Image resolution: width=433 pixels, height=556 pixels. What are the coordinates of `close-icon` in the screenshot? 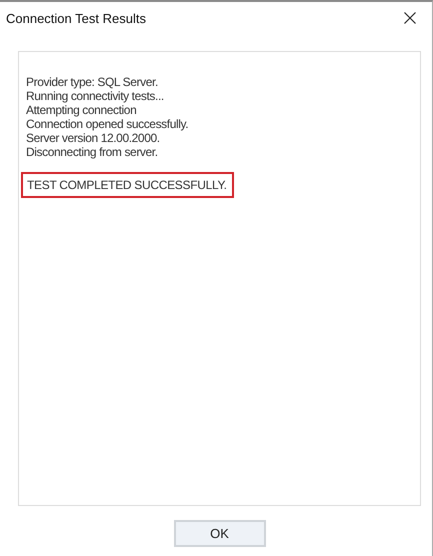 It's located at (410, 18).